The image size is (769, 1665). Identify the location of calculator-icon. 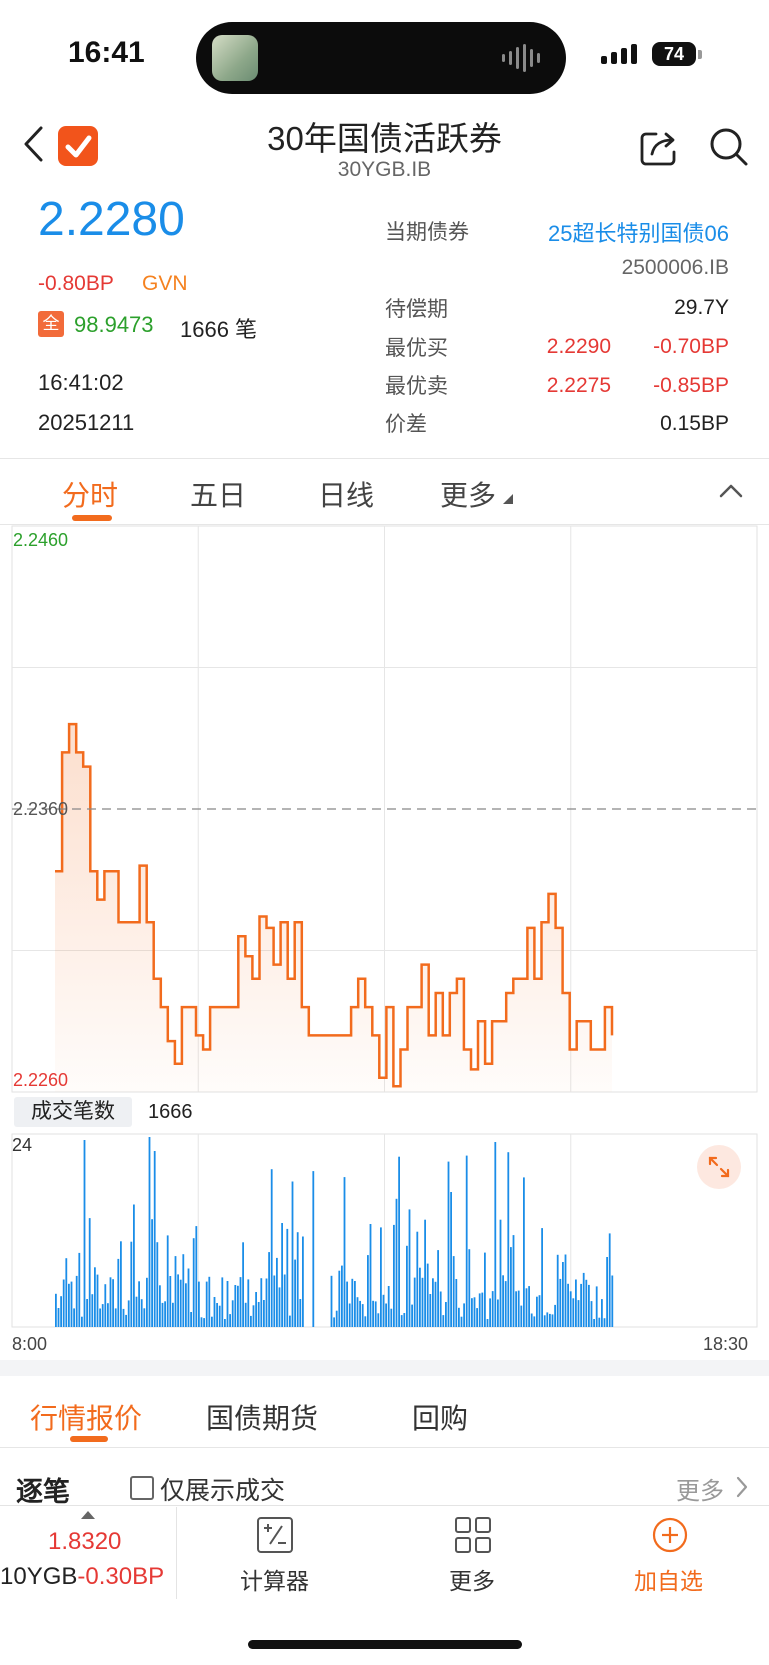
(275, 1535).